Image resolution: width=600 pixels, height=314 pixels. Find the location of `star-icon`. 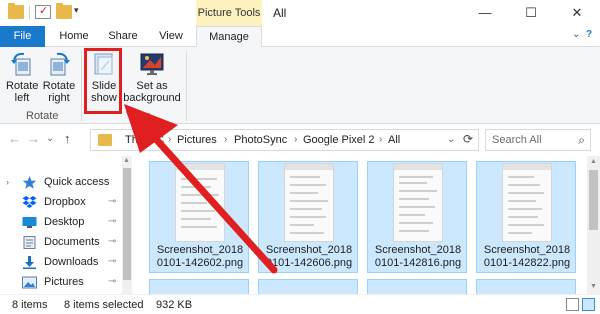

star-icon is located at coordinates (29, 182).